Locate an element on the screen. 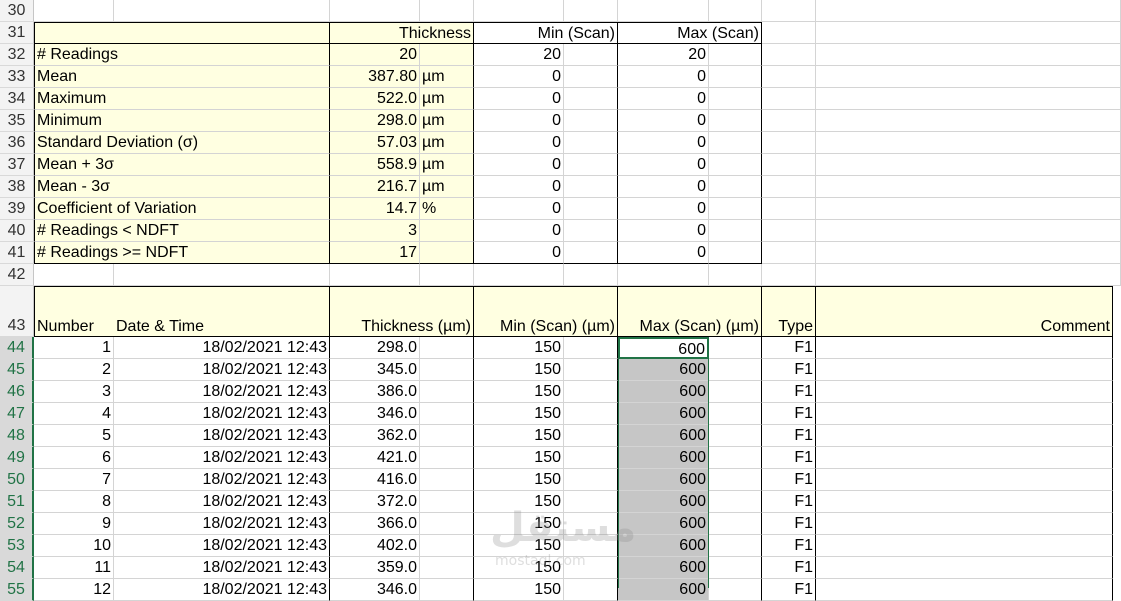 The width and height of the screenshot is (1121, 601). summary-label: Mean - 3σ is located at coordinates (182, 187).